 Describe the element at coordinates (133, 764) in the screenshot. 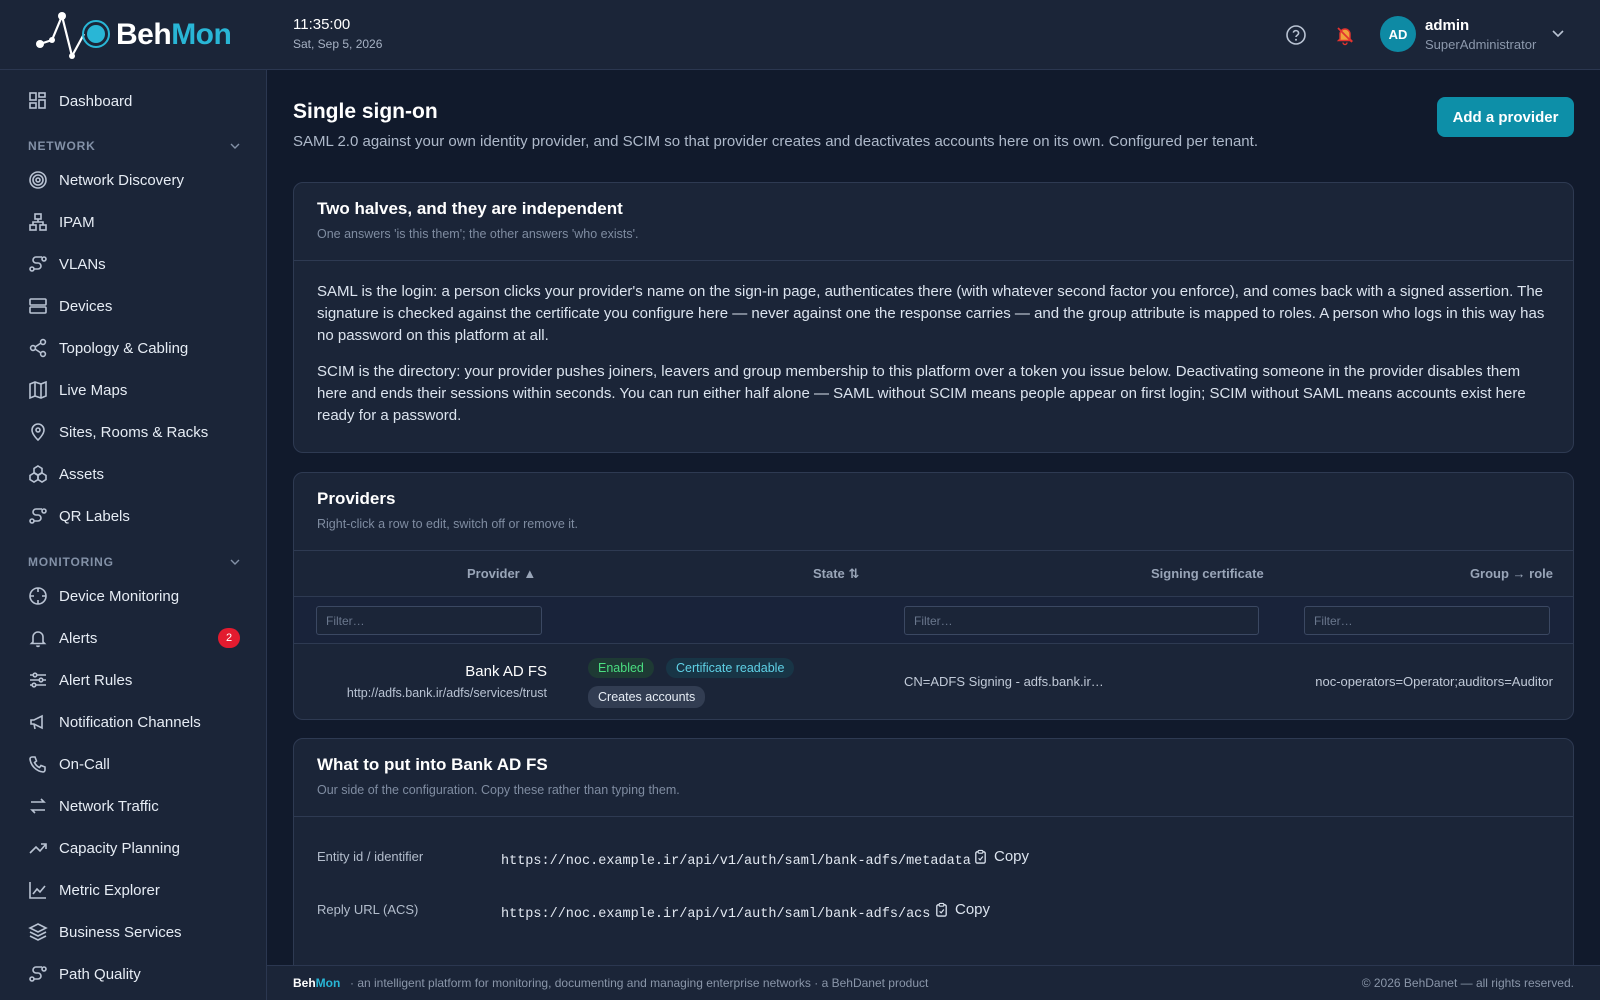

I see `sidebar-item-on-call: On-Call` at that location.